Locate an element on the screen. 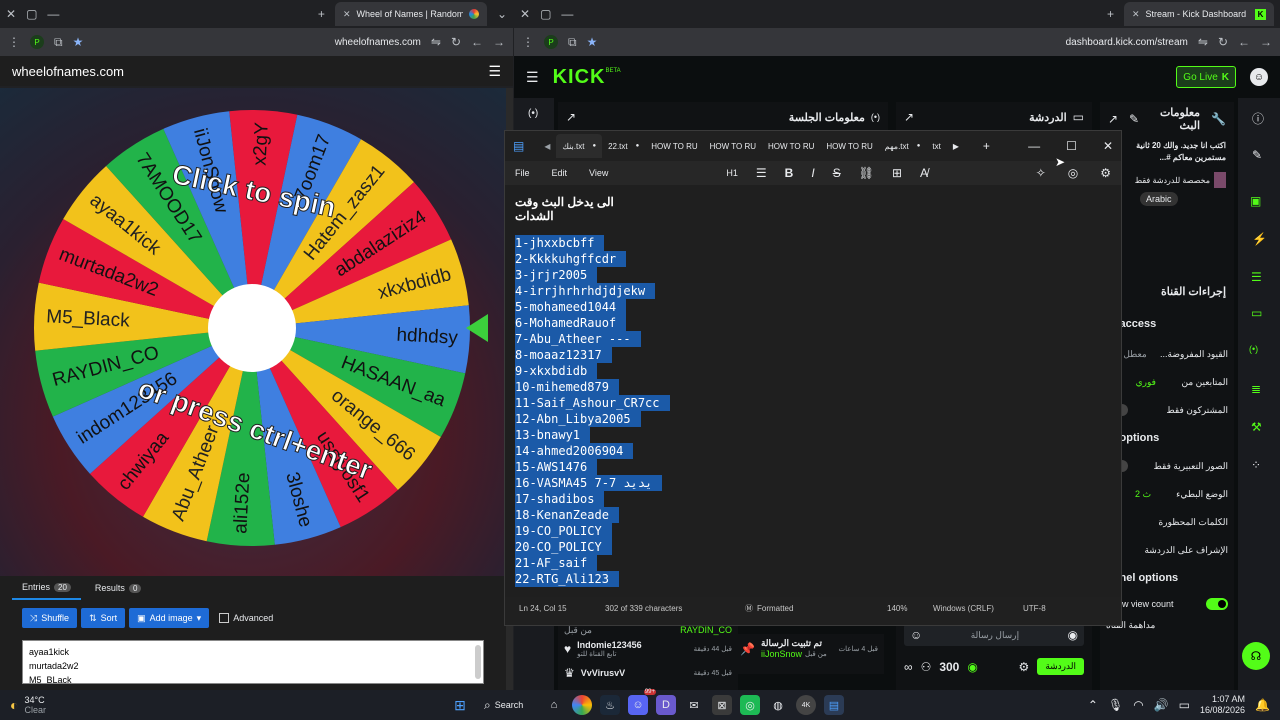 The height and width of the screenshot is (720, 1280). show-view-count-toggle is located at coordinates (1217, 604).